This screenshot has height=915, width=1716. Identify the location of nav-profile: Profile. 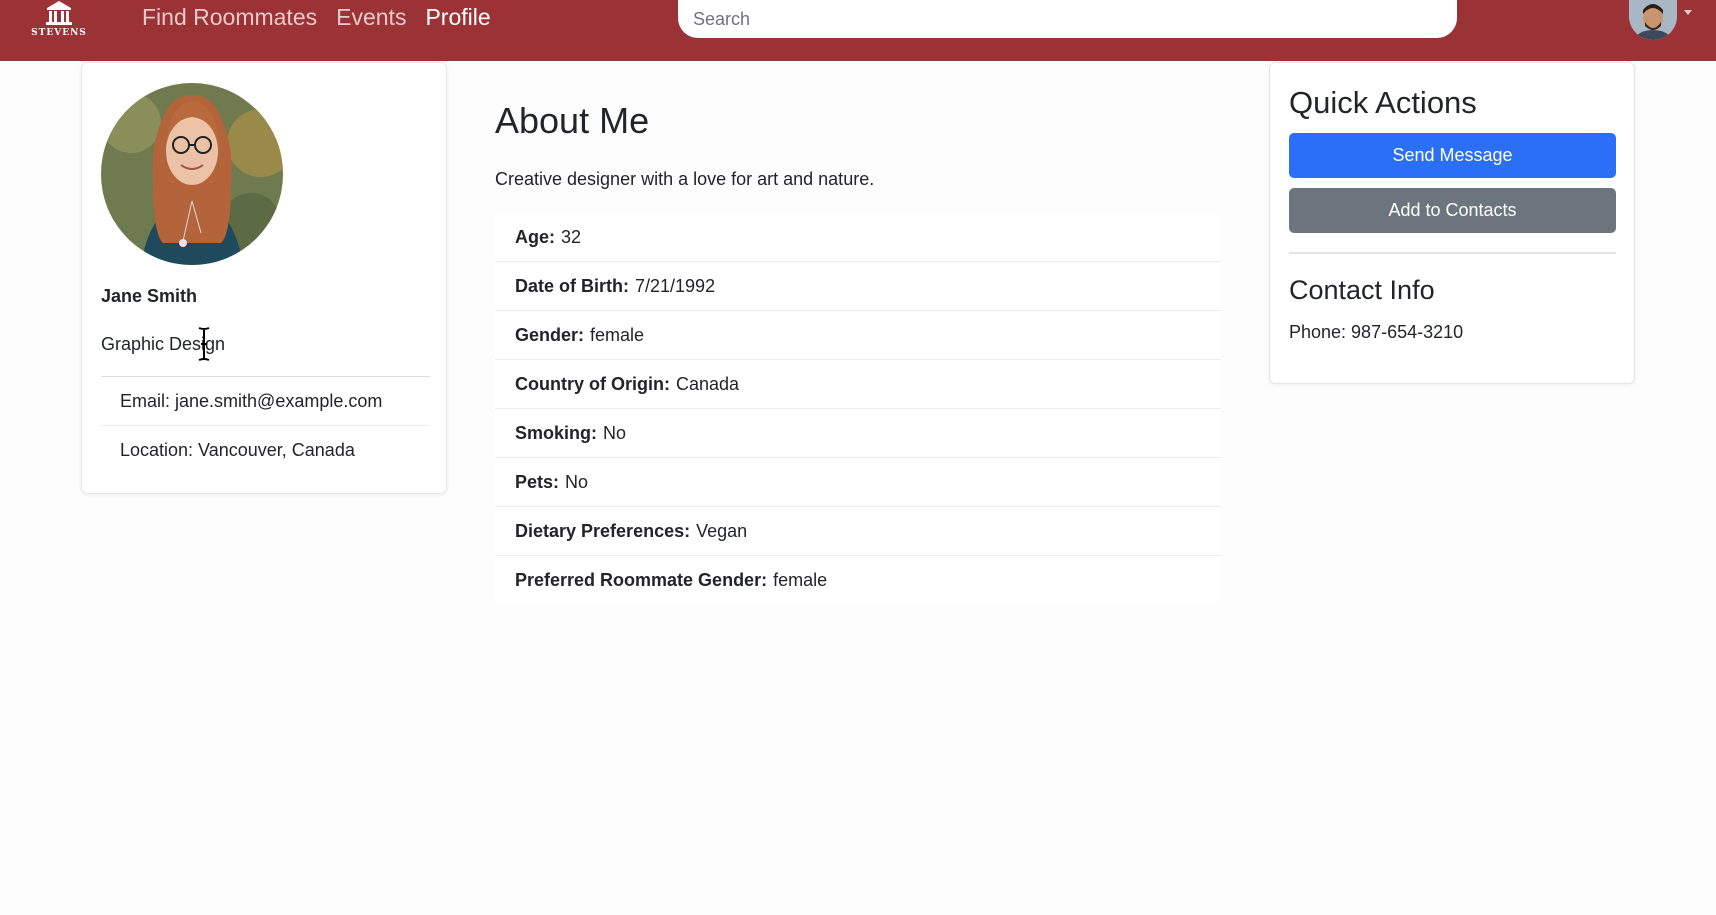
(457, 17).